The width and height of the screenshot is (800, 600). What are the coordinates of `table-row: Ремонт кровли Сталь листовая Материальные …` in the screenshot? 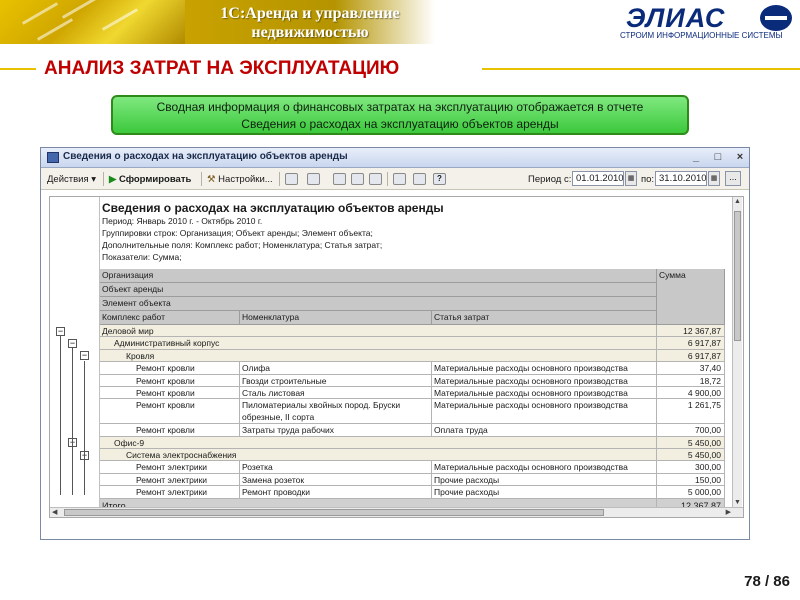 It's located at (412, 393).